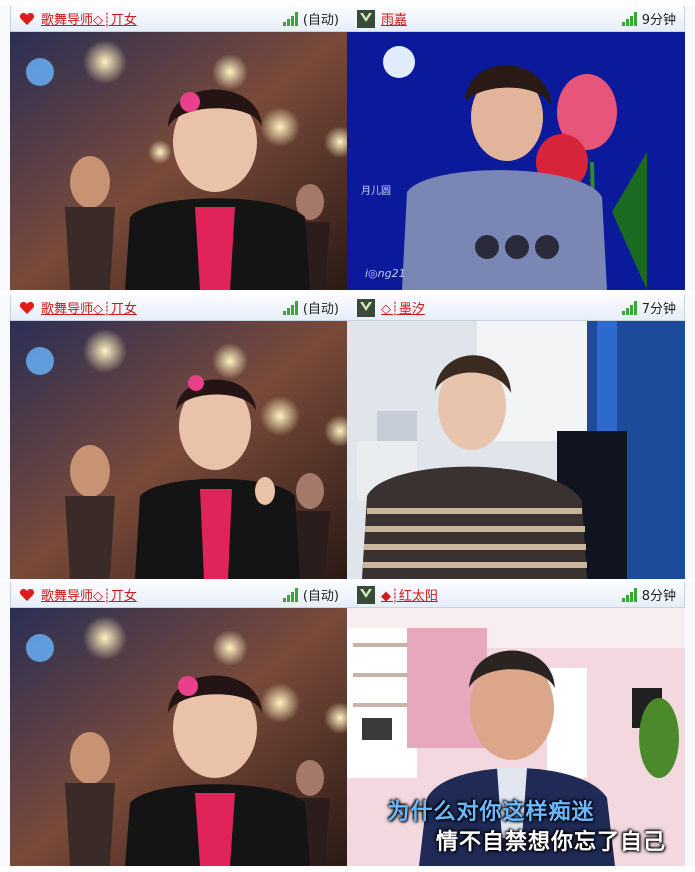 This screenshot has height=872, width=695. I want to click on online-duration-status: 9分钟, so click(658, 20).